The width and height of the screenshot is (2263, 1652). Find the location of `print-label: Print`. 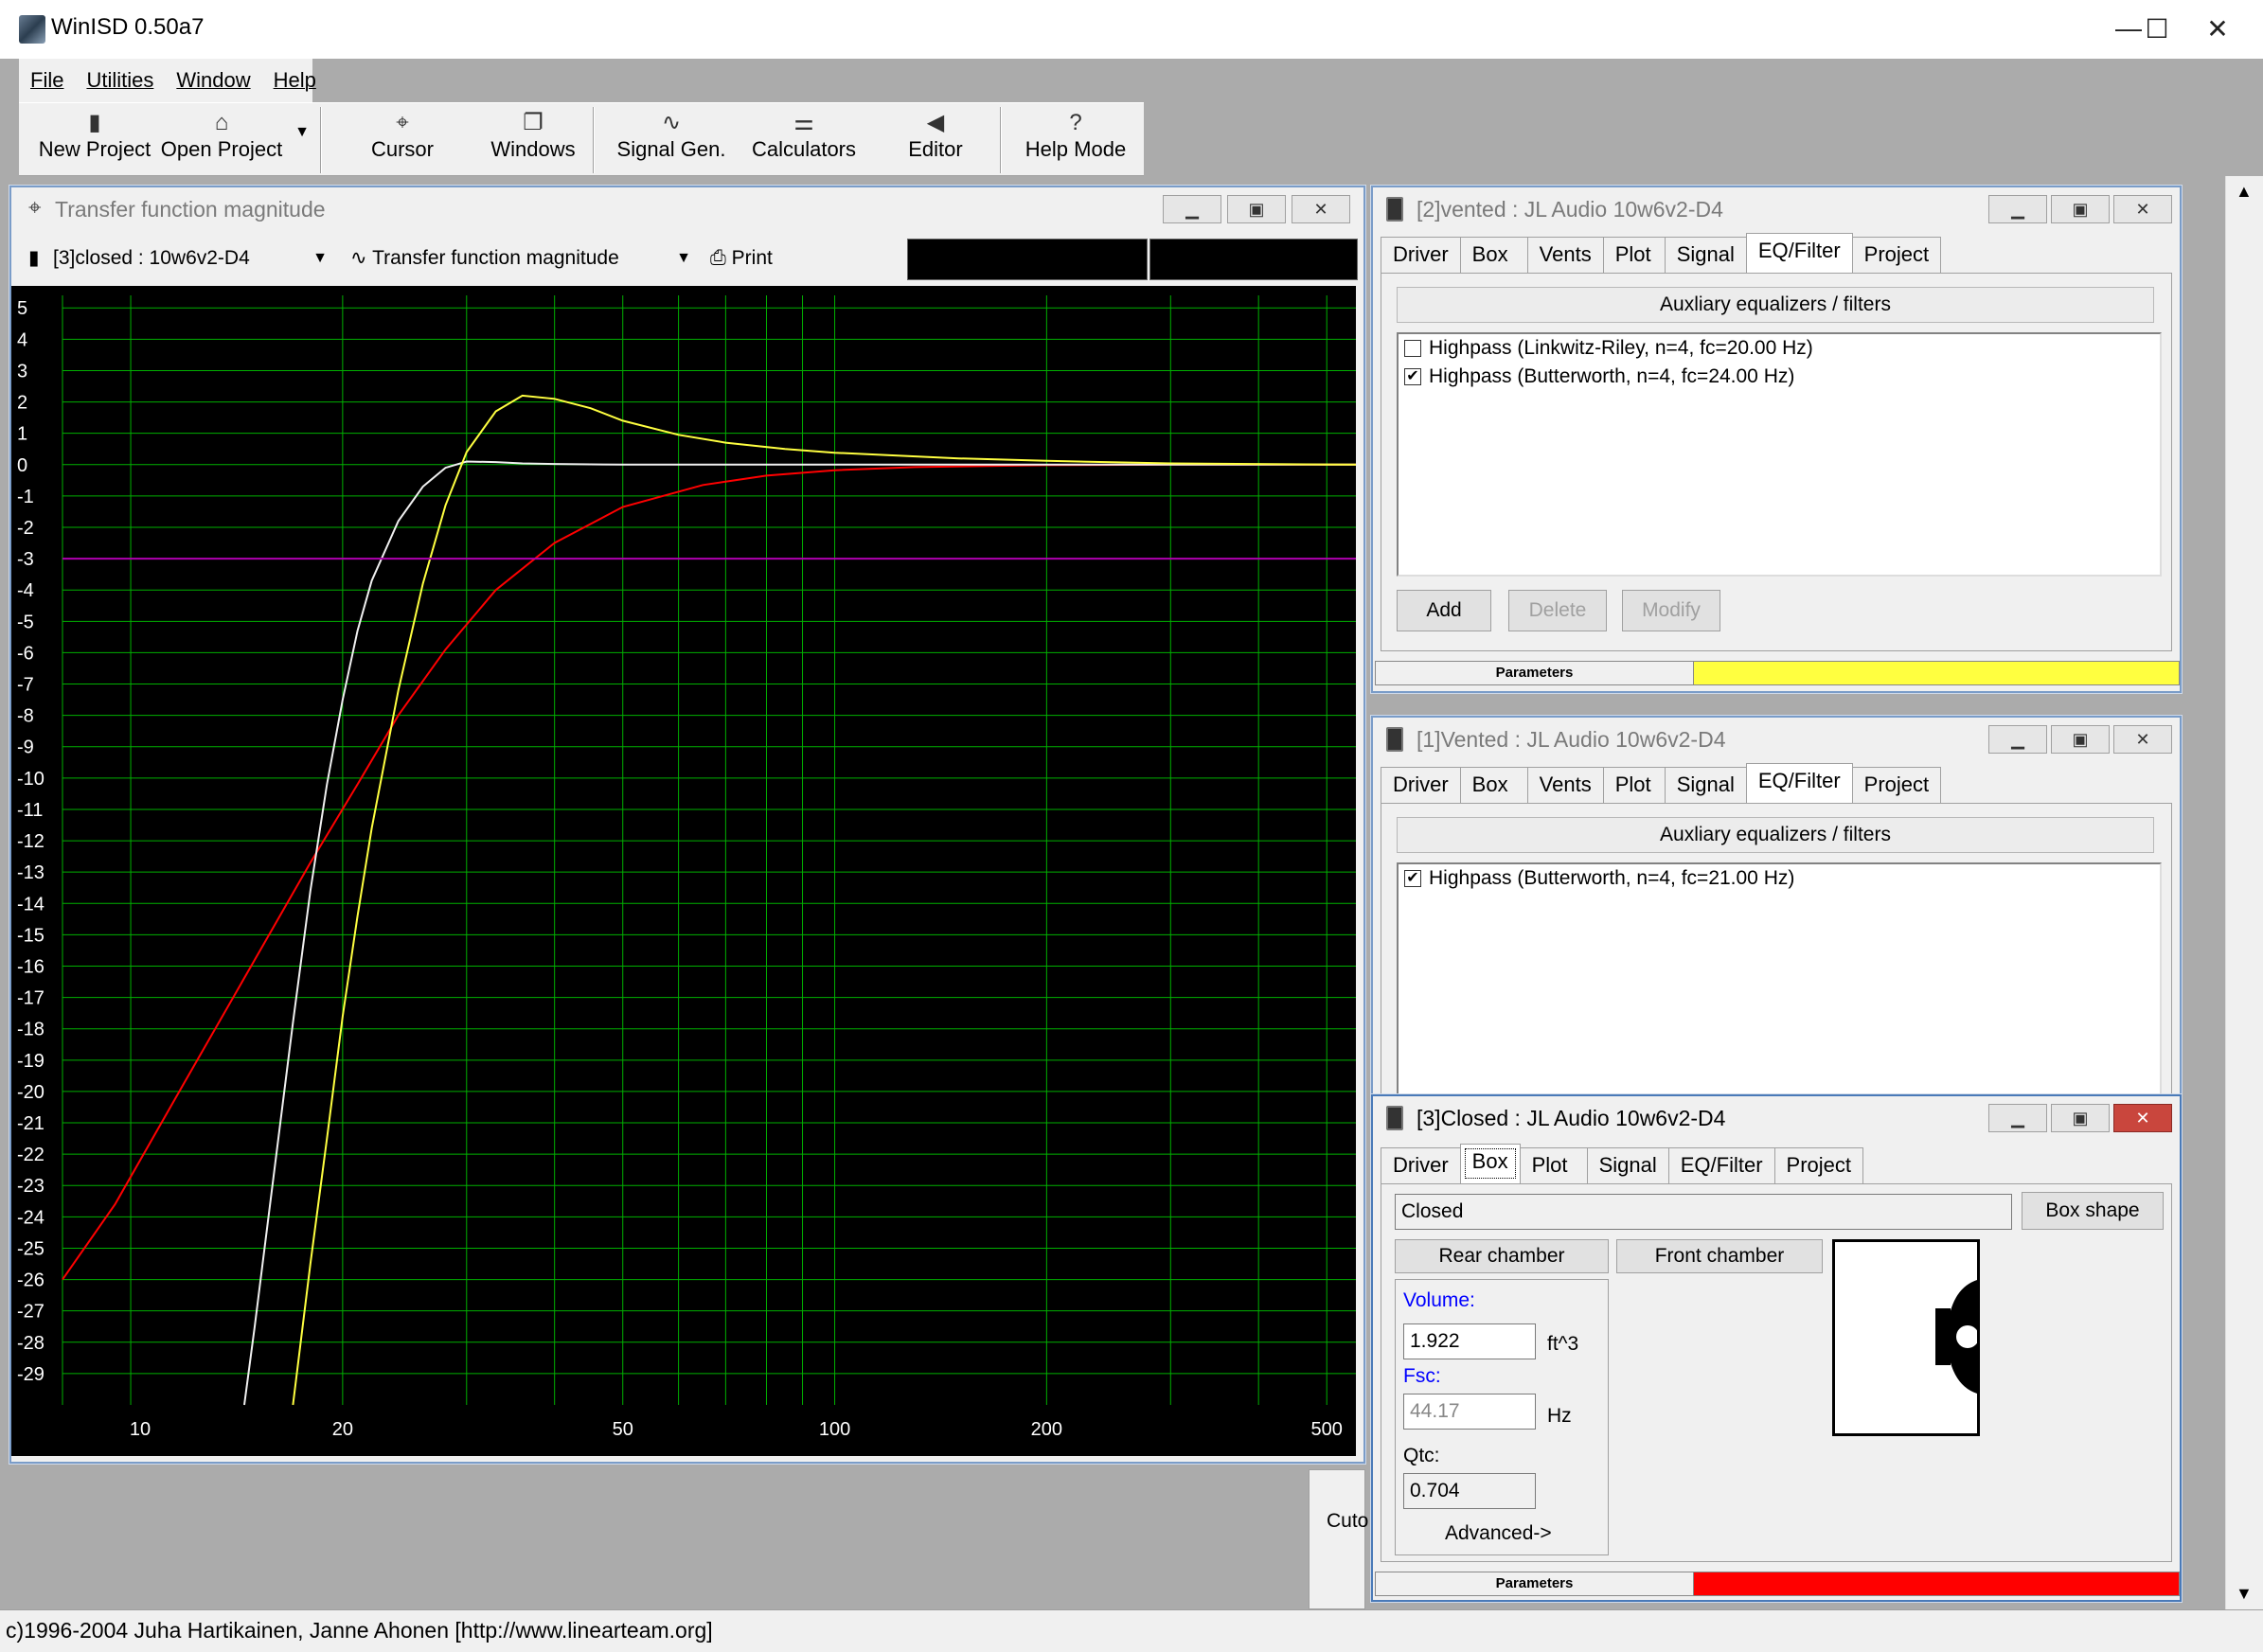

print-label: Print is located at coordinates (752, 258).